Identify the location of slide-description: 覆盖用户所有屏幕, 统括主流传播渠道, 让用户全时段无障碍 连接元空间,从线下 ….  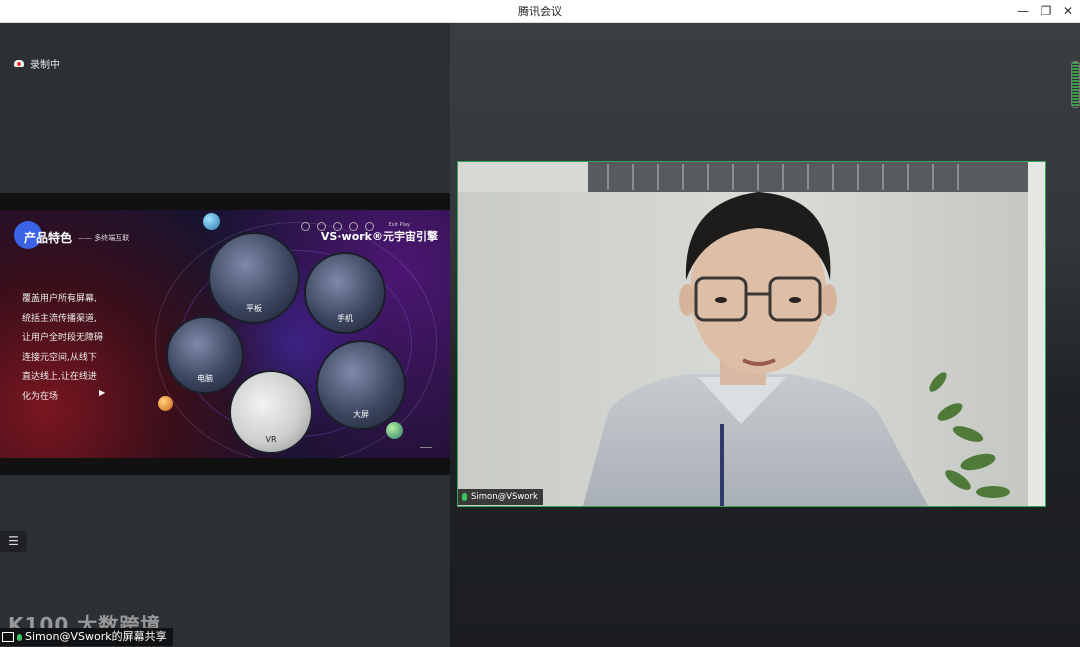
(77, 348).